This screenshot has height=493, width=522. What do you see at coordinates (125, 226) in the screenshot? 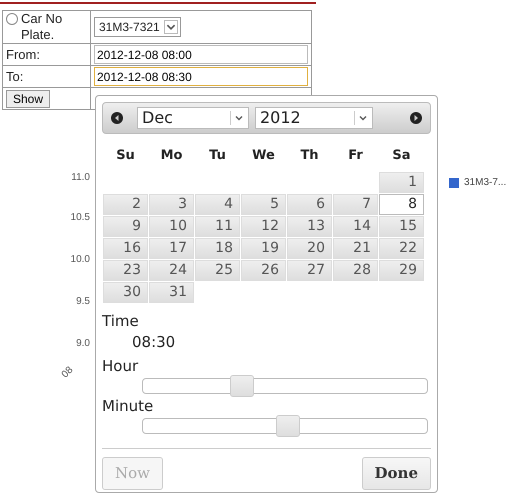
I see `day-cell: 9` at bounding box center [125, 226].